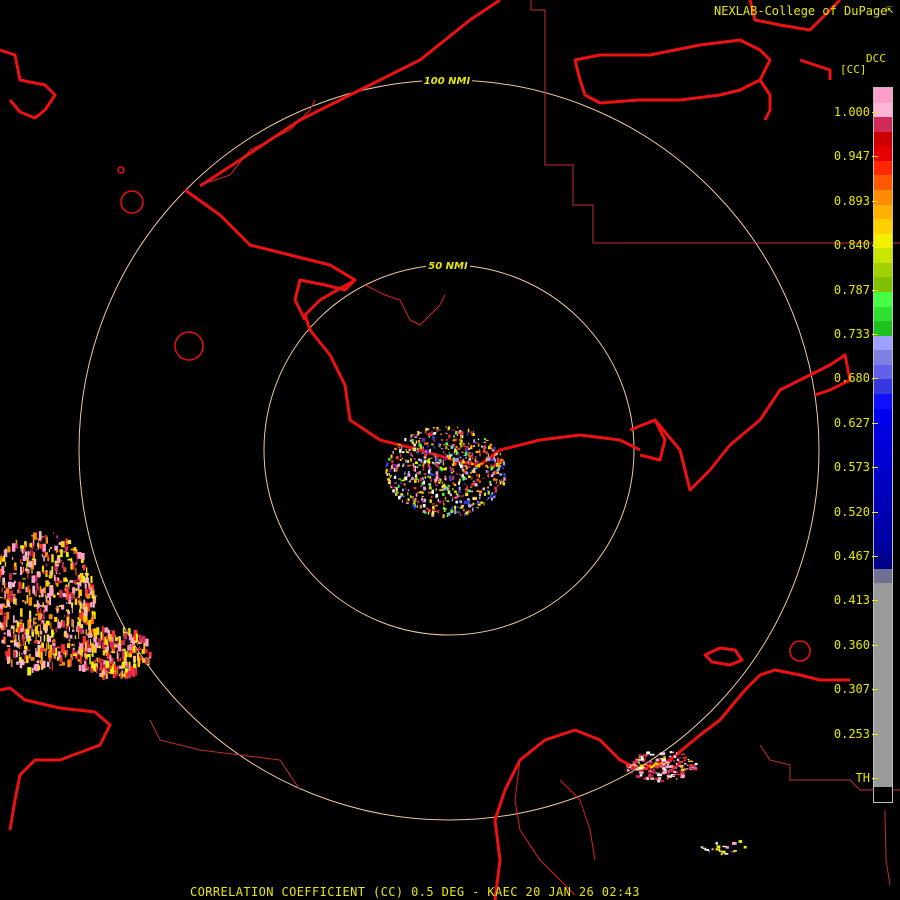 Image resolution: width=900 pixels, height=900 pixels. What do you see at coordinates (851, 733) in the screenshot?
I see `scale-tick-label: 0.253` at bounding box center [851, 733].